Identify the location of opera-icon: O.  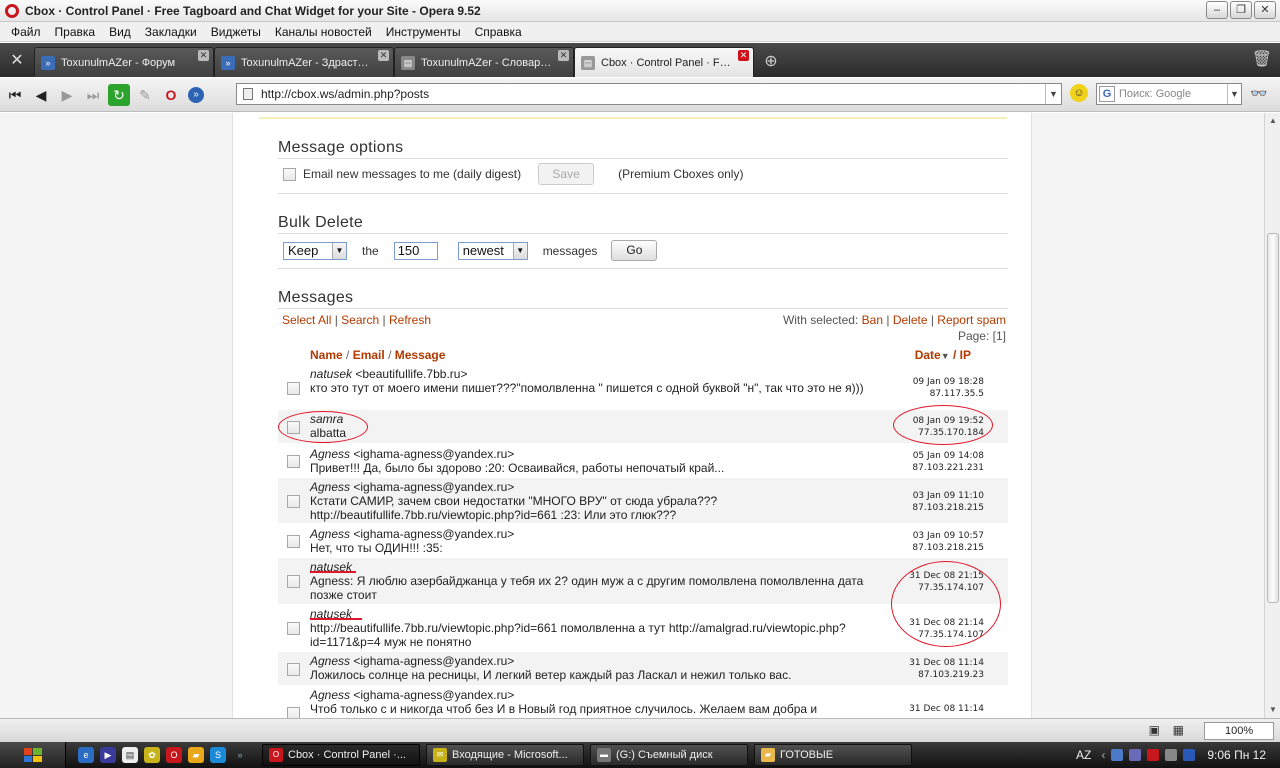
(174, 755).